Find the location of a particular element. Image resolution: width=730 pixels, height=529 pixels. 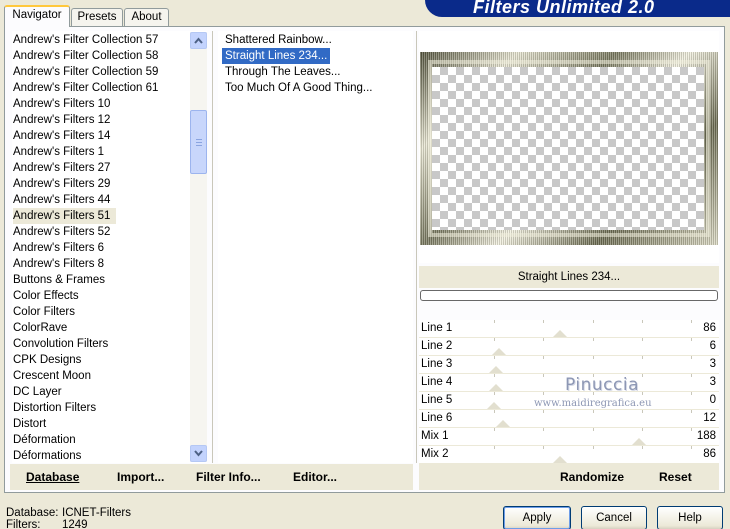

scroll-up-button is located at coordinates (198, 40).